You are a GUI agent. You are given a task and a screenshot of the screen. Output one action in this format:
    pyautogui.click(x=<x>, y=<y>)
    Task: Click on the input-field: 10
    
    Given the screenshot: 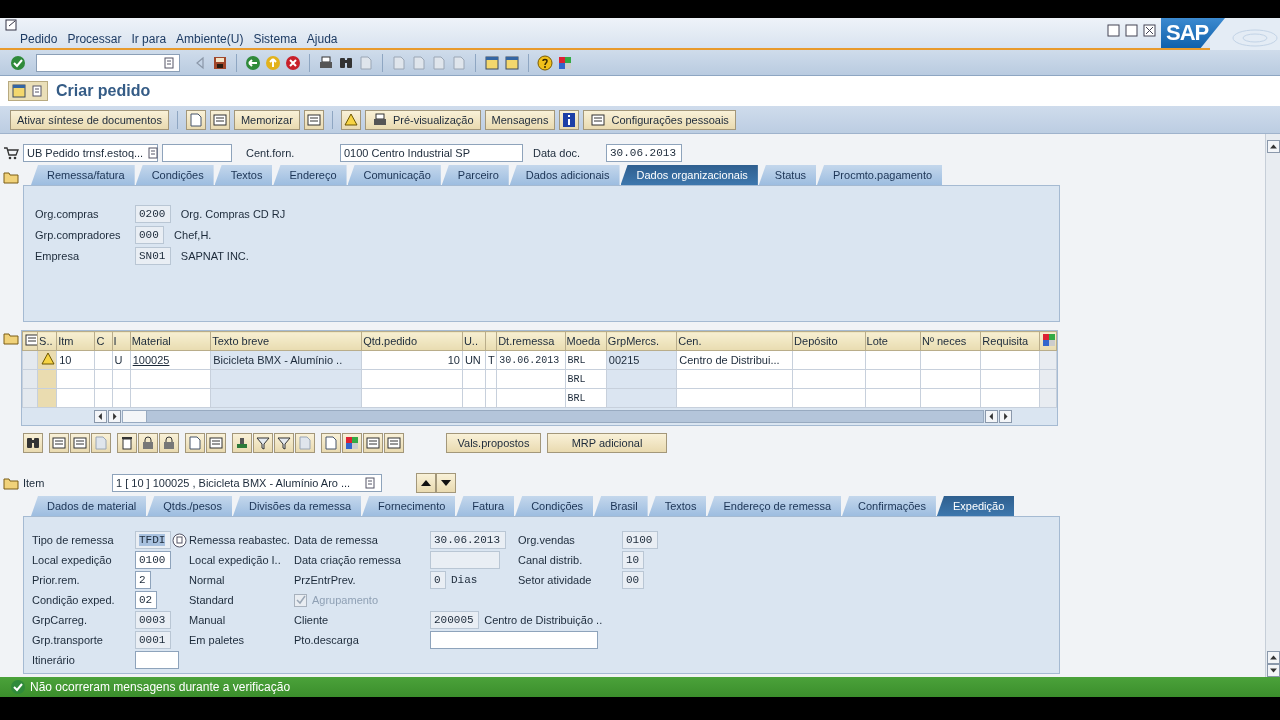 What is the action you would take?
    pyautogui.click(x=633, y=560)
    